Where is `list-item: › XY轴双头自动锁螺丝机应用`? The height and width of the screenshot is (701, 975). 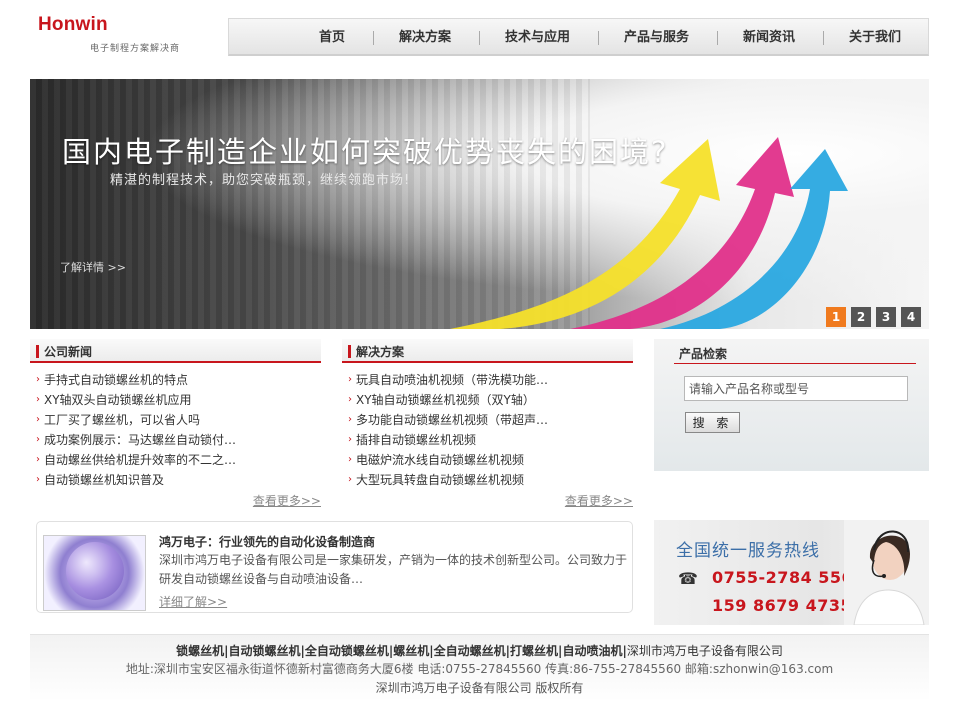 list-item: › XY轴双头自动锁螺丝机应用 is located at coordinates (175, 400).